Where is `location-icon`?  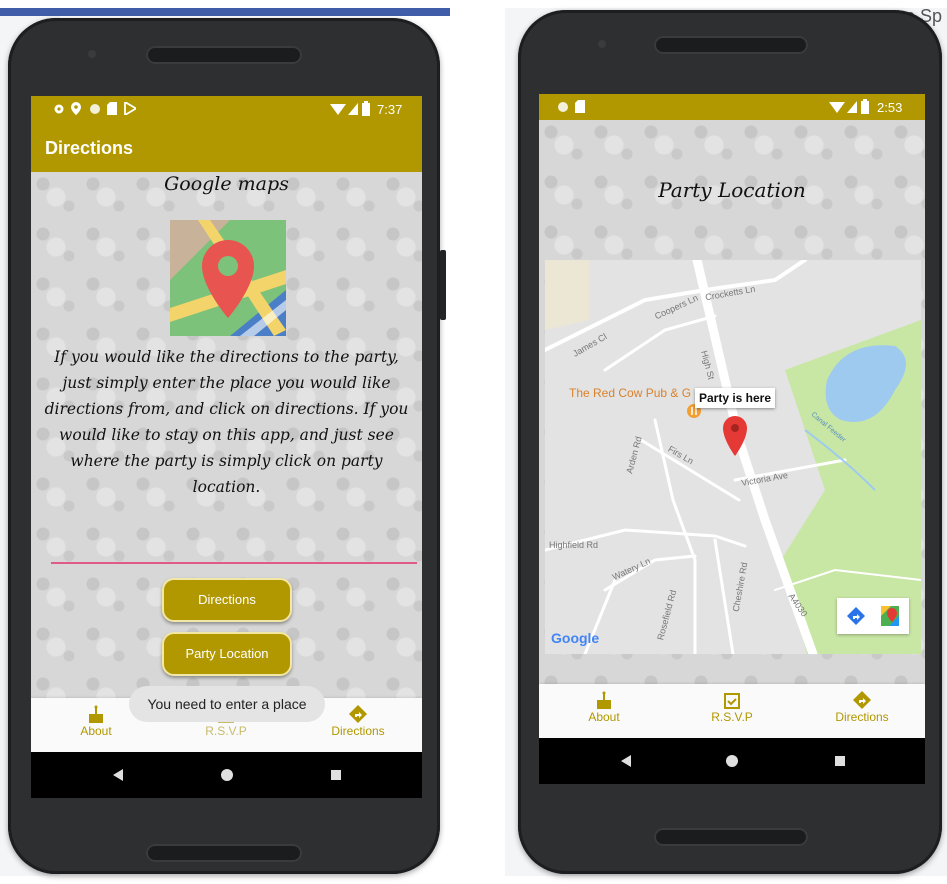 location-icon is located at coordinates (76, 108).